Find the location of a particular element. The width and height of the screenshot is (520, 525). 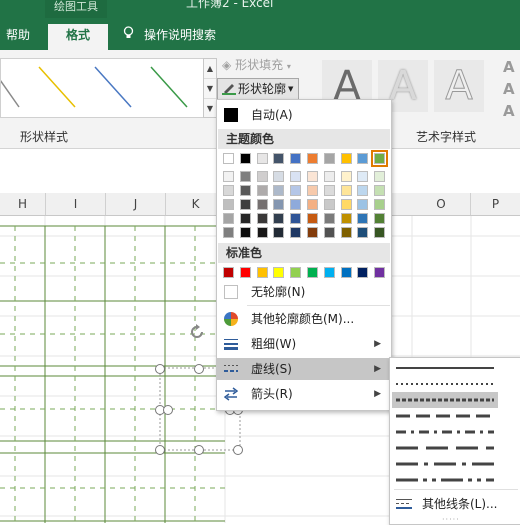

dash-option-round-dot is located at coordinates (445, 384).